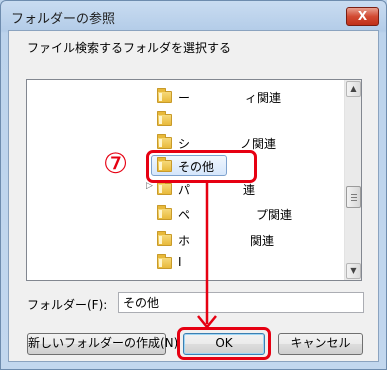  What do you see at coordinates (207, 256) in the screenshot?
I see `arrow-annotation` at bounding box center [207, 256].